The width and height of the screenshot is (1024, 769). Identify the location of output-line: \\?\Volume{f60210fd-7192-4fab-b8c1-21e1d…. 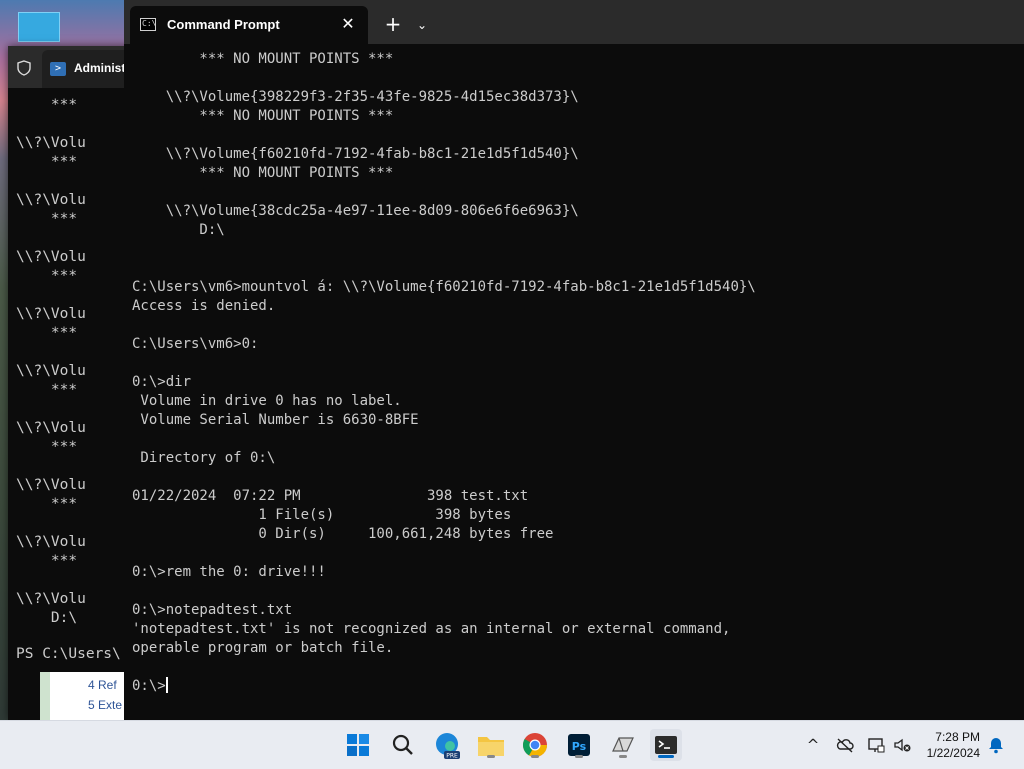
(355, 154).